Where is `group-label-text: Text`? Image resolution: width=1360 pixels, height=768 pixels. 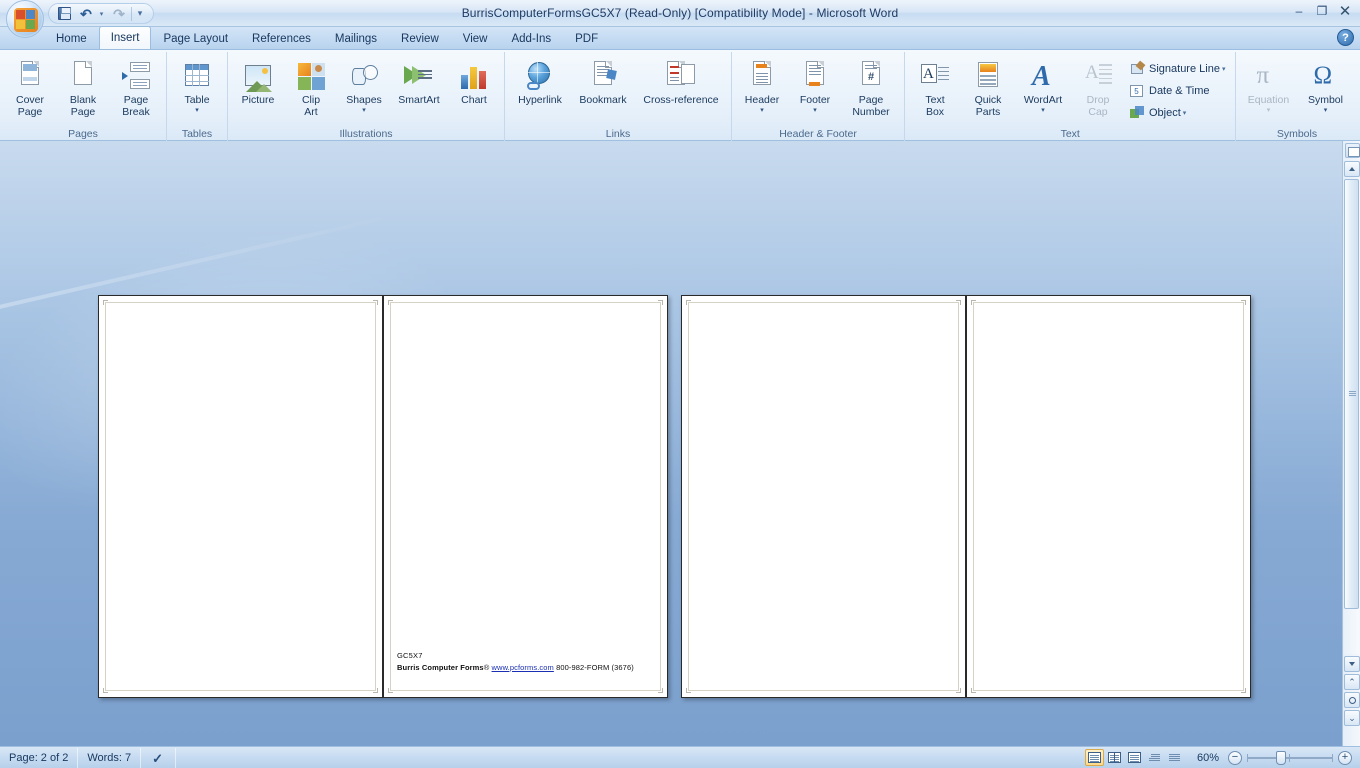 group-label-text: Text is located at coordinates (1070, 134).